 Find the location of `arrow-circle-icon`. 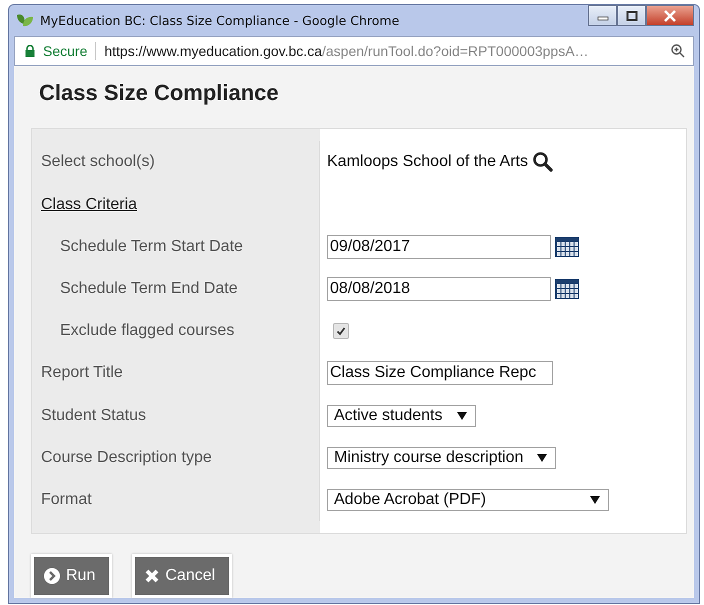

arrow-circle-icon is located at coordinates (52, 576).